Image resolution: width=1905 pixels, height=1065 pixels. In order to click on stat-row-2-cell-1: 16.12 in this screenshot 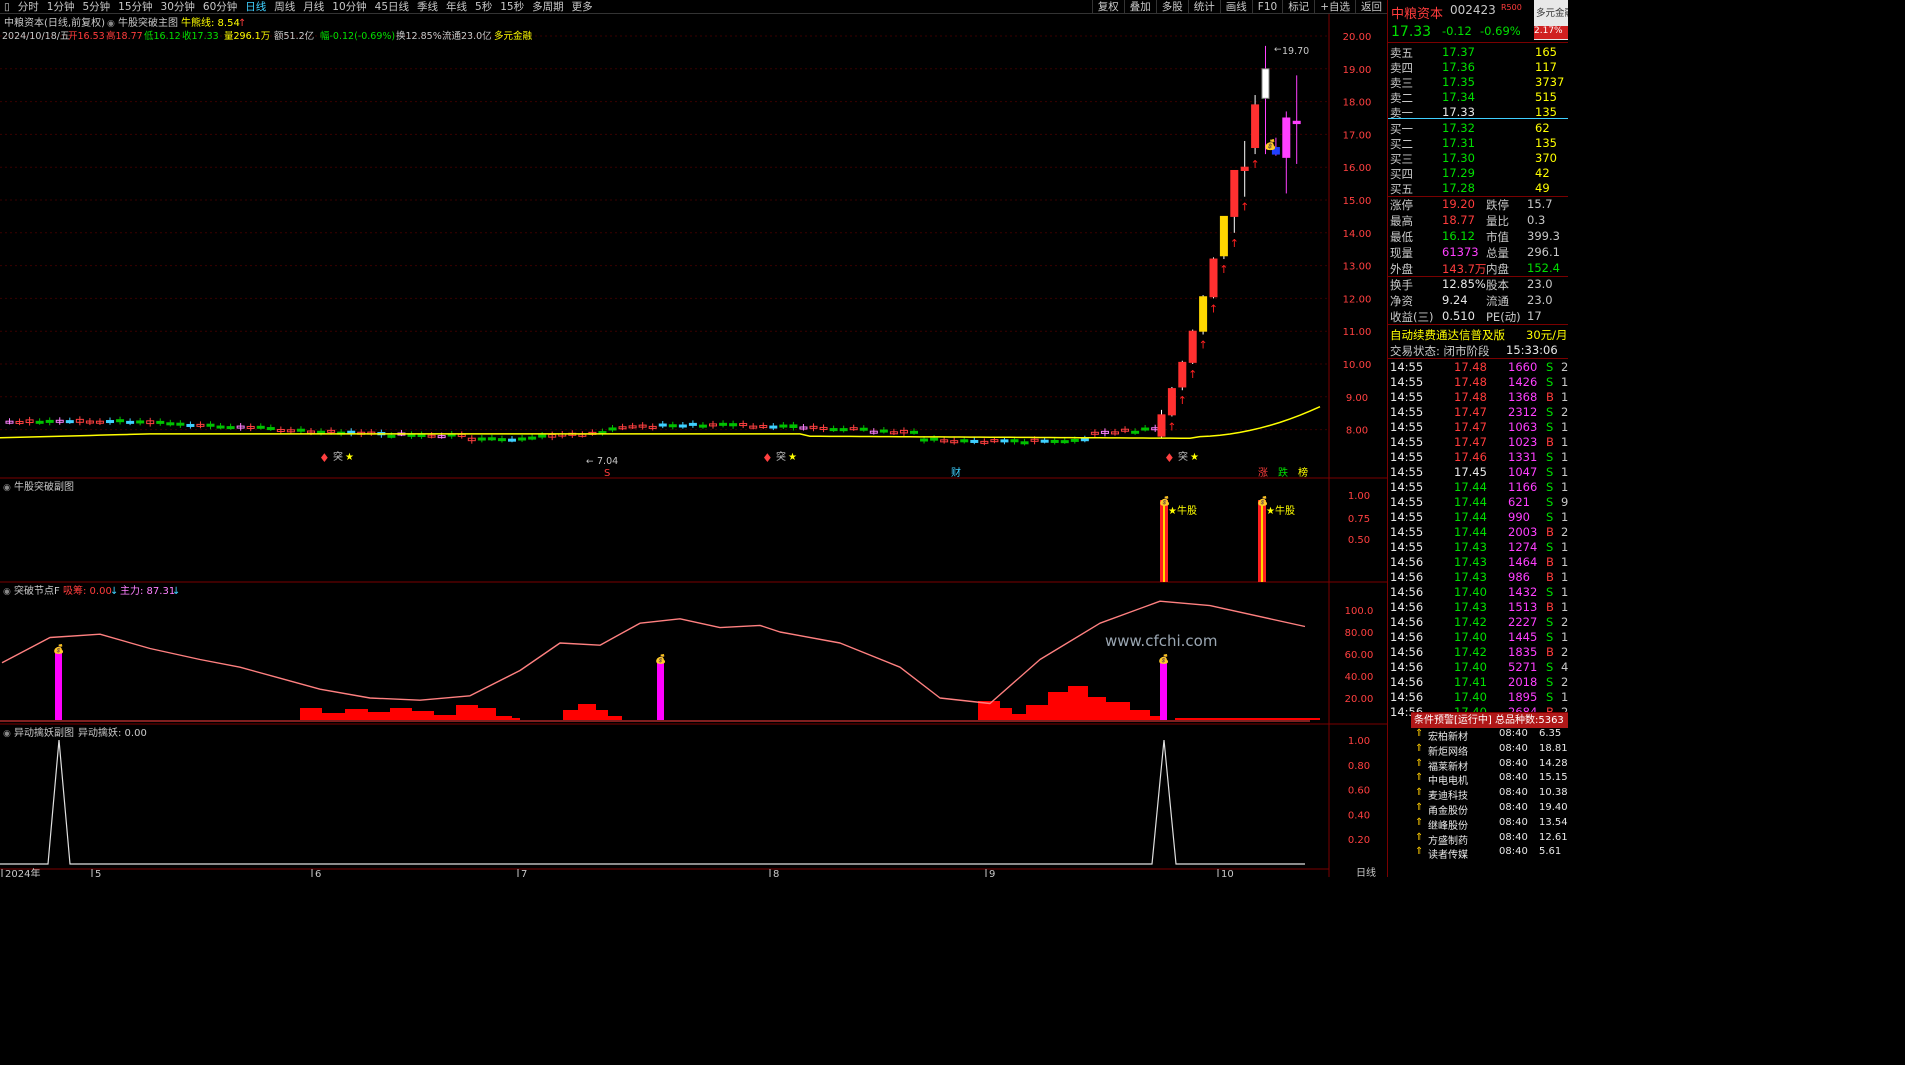, I will do `click(1458, 236)`.